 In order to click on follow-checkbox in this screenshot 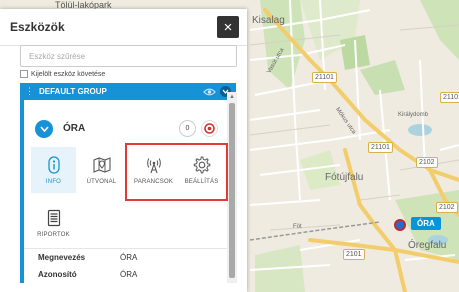, I will do `click(24, 74)`.